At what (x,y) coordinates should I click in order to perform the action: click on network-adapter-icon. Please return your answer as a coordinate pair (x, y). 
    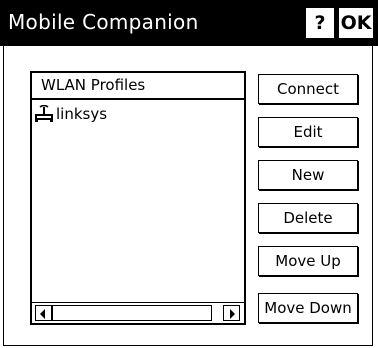
    Looking at the image, I should click on (44, 113).